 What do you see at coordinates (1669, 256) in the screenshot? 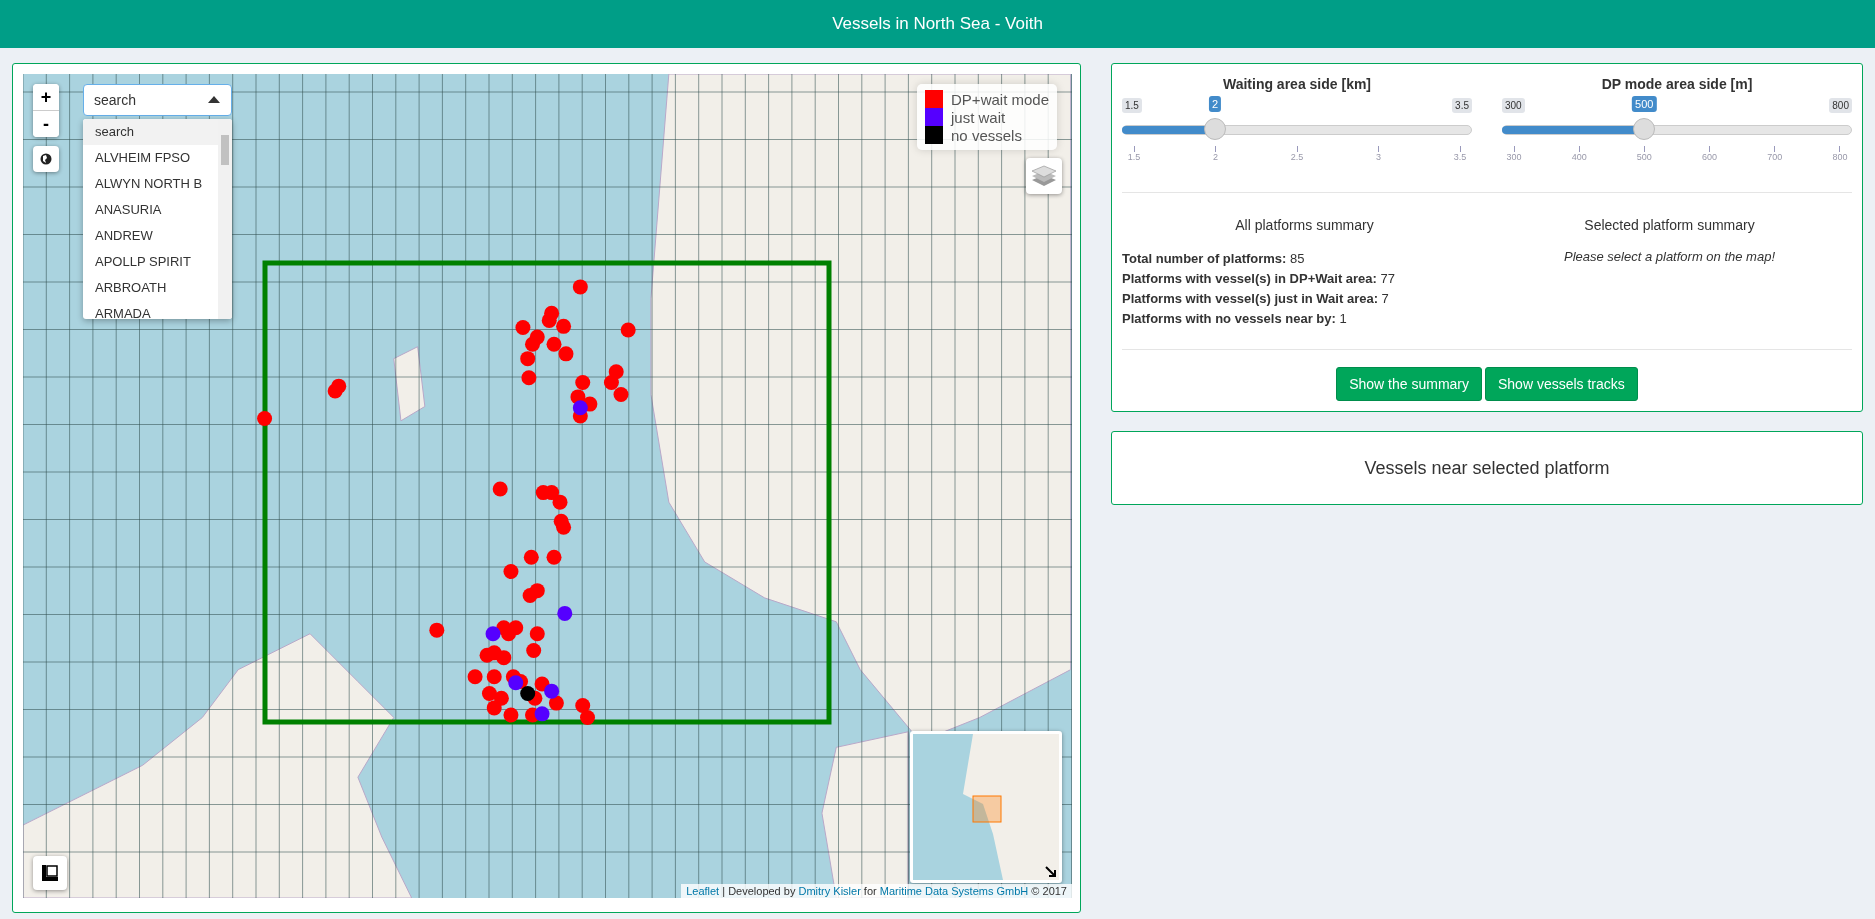
I see `summary-message: Please select a platform on the map!` at bounding box center [1669, 256].